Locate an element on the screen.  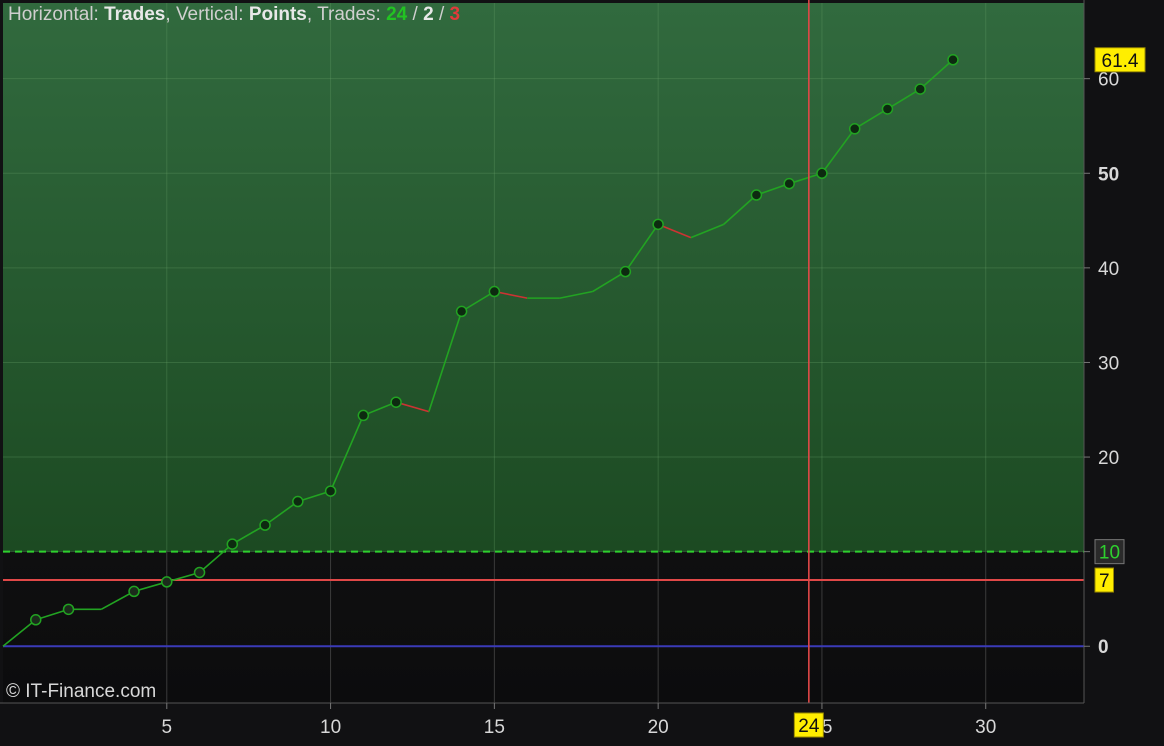
x-tick-label: 30 is located at coordinates (985, 727).